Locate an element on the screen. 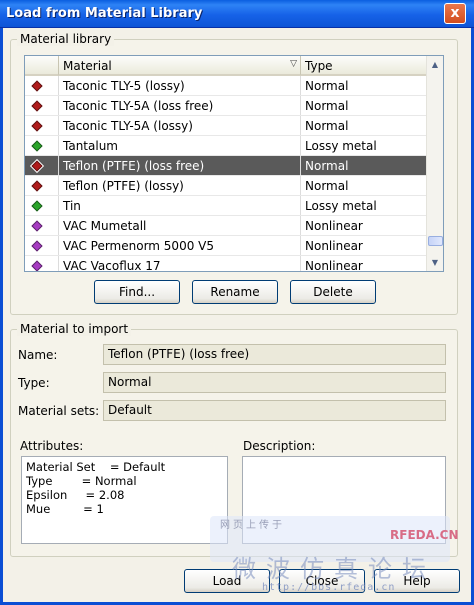 Image resolution: width=474 pixels, height=605 pixels. material-row: VAC Vacoflux 17 Nonlinear is located at coordinates (226, 264).